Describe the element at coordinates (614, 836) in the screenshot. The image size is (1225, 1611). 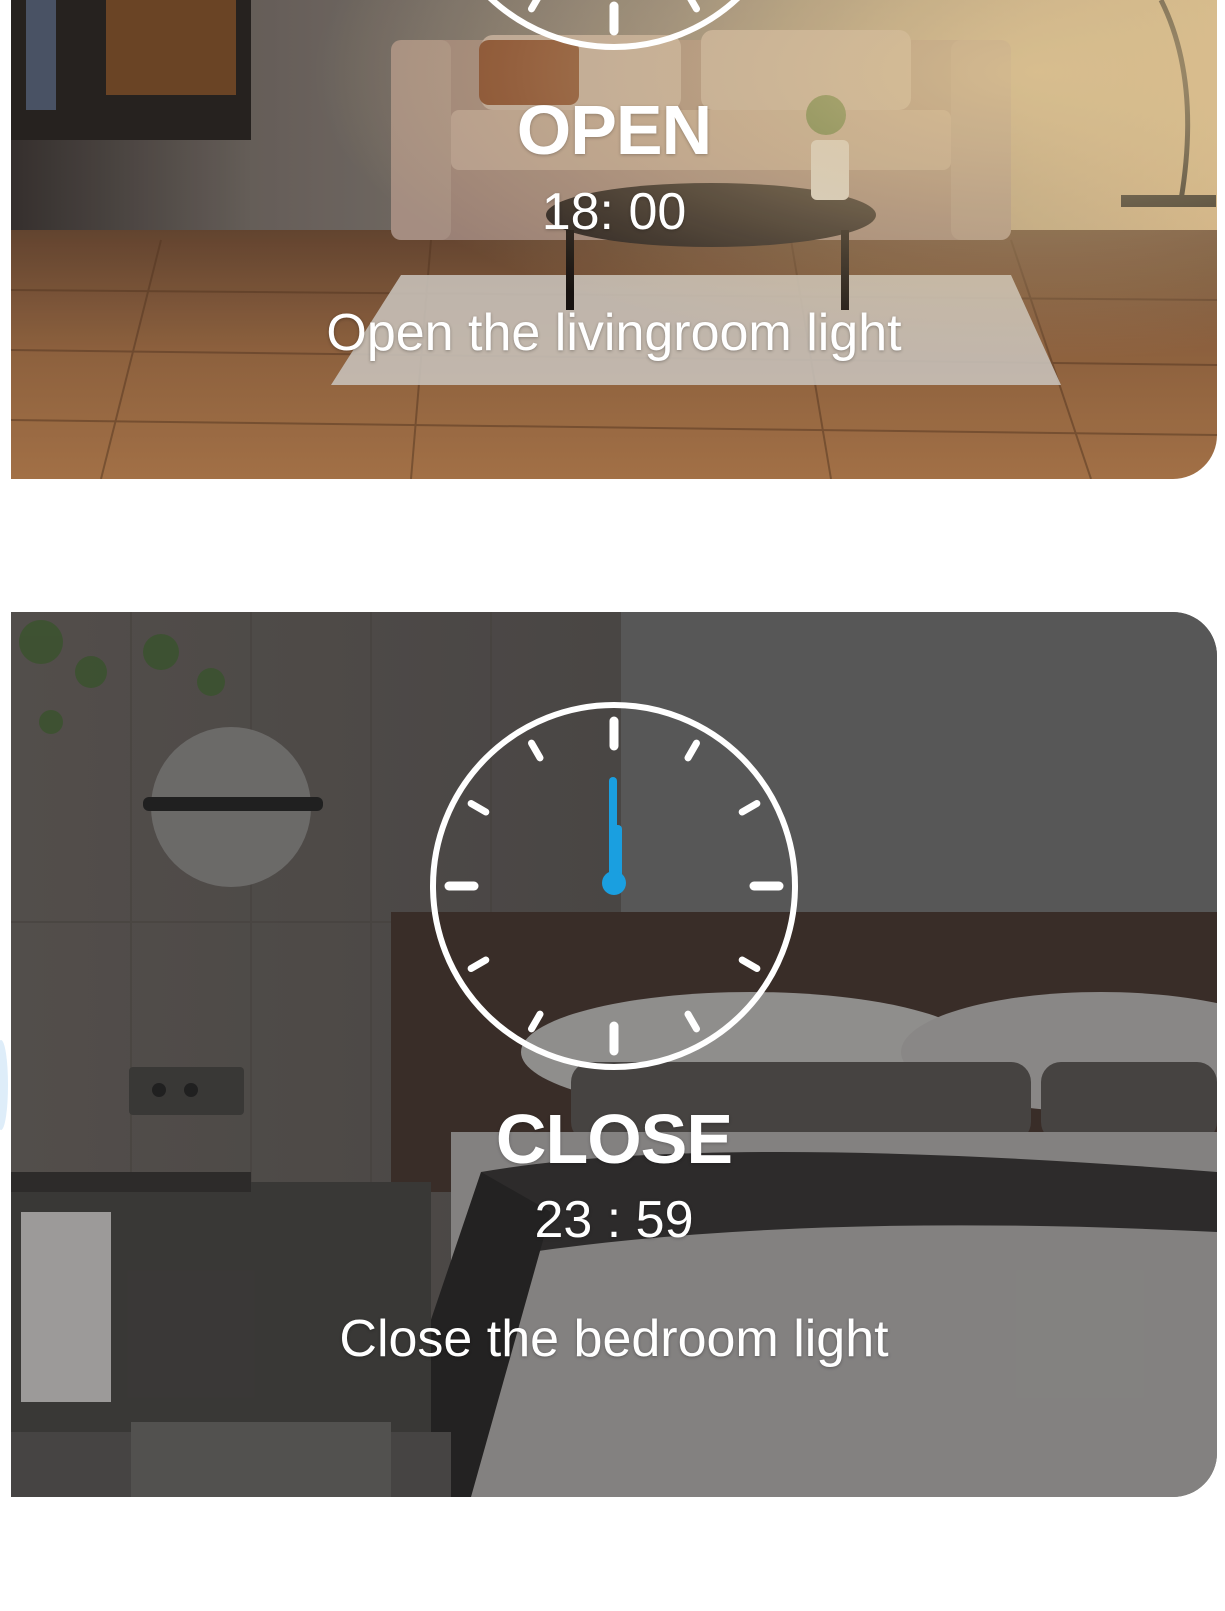
I see `clock-hand` at that location.